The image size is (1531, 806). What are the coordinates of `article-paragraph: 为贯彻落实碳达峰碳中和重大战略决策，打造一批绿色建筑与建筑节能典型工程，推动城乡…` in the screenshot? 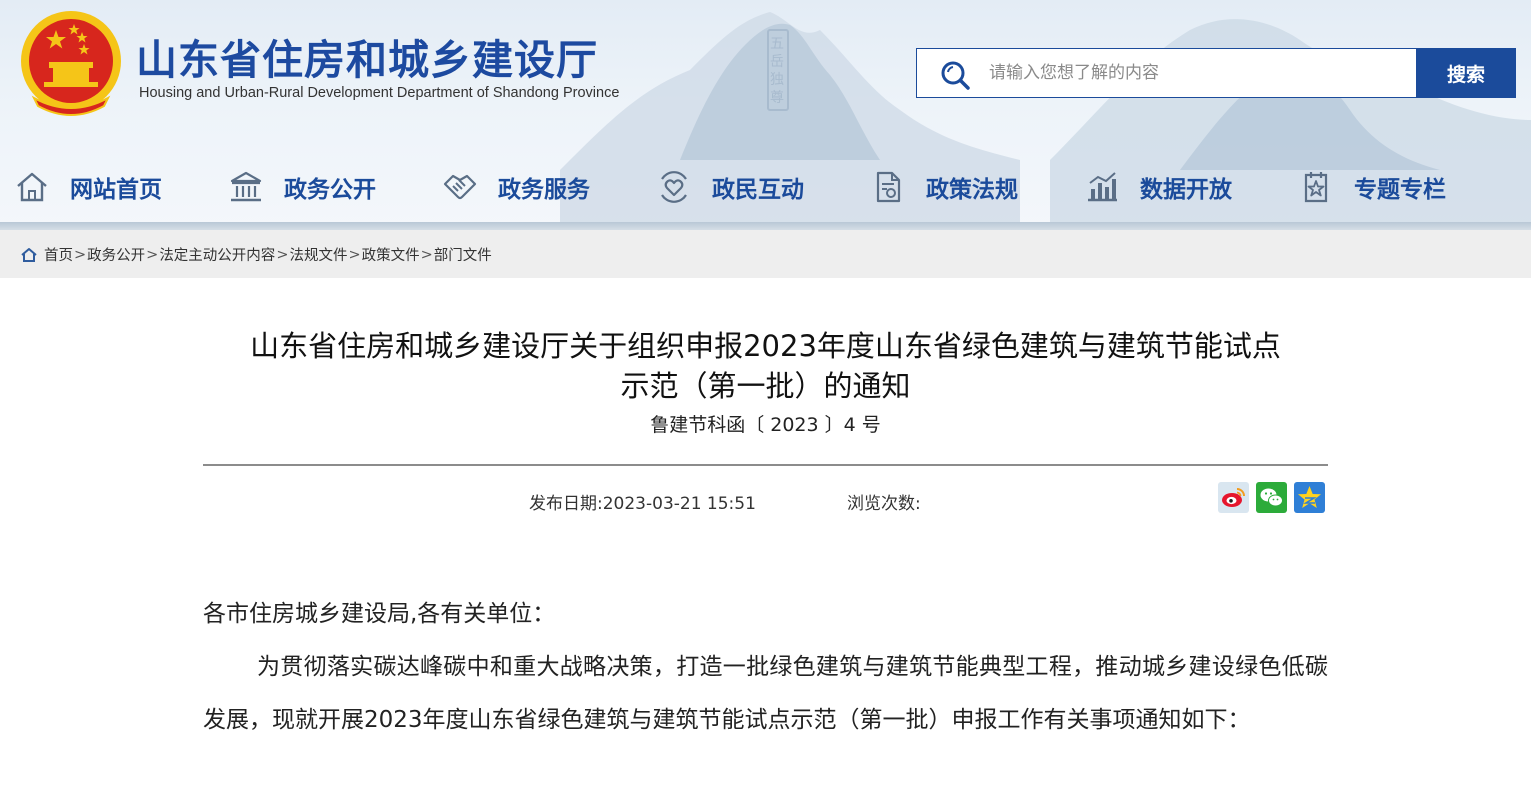 It's located at (765, 693).